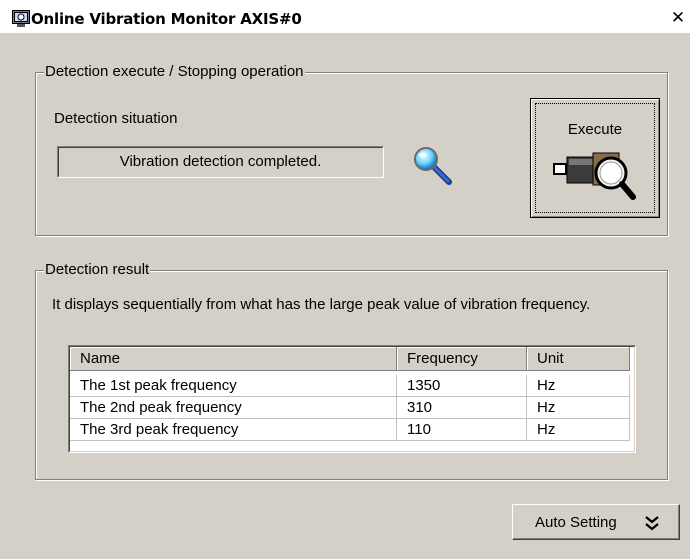 Image resolution: width=690 pixels, height=559 pixels. I want to click on auto-setting-label: Auto Setting, so click(576, 522).